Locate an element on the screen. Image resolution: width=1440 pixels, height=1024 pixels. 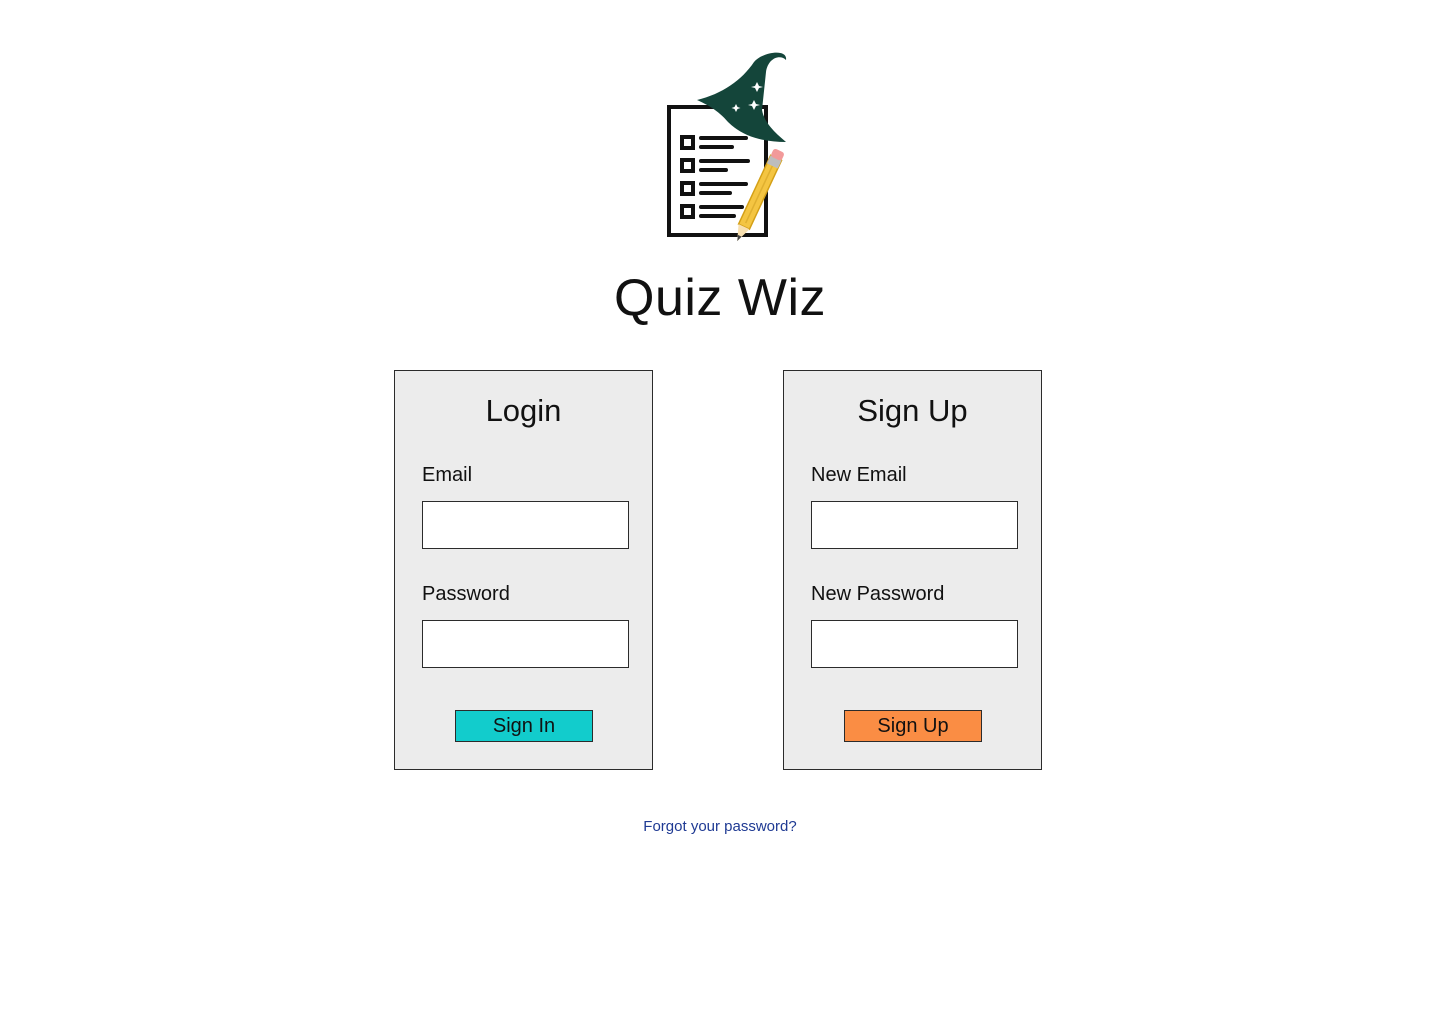
login-panel: Login Email Password Sign In is located at coordinates (523, 570).